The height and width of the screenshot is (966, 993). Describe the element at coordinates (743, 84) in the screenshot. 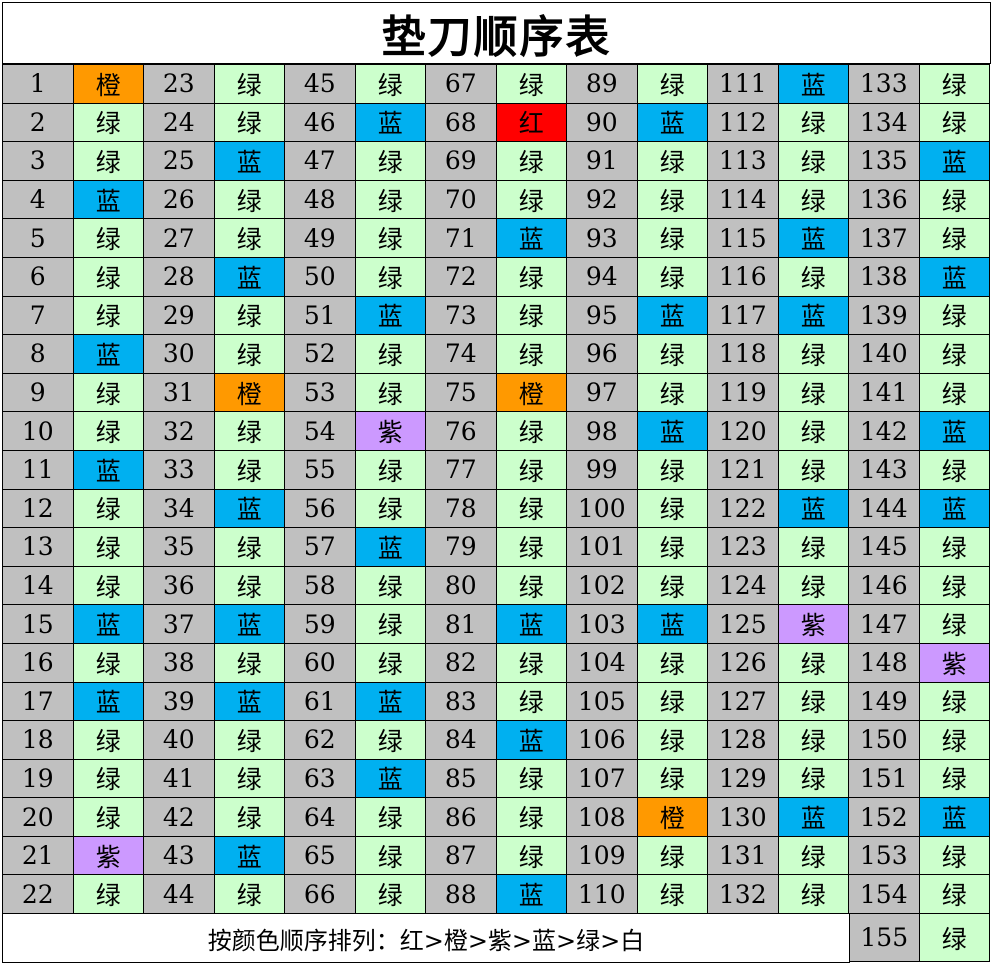

I see `table-cell-number: 111` at that location.